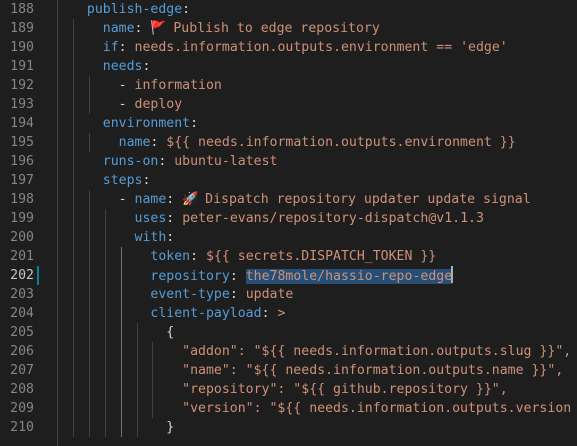 This screenshot has height=446, width=577. What do you see at coordinates (288, 180) in the screenshot?
I see `code-line: 197 steps:` at bounding box center [288, 180].